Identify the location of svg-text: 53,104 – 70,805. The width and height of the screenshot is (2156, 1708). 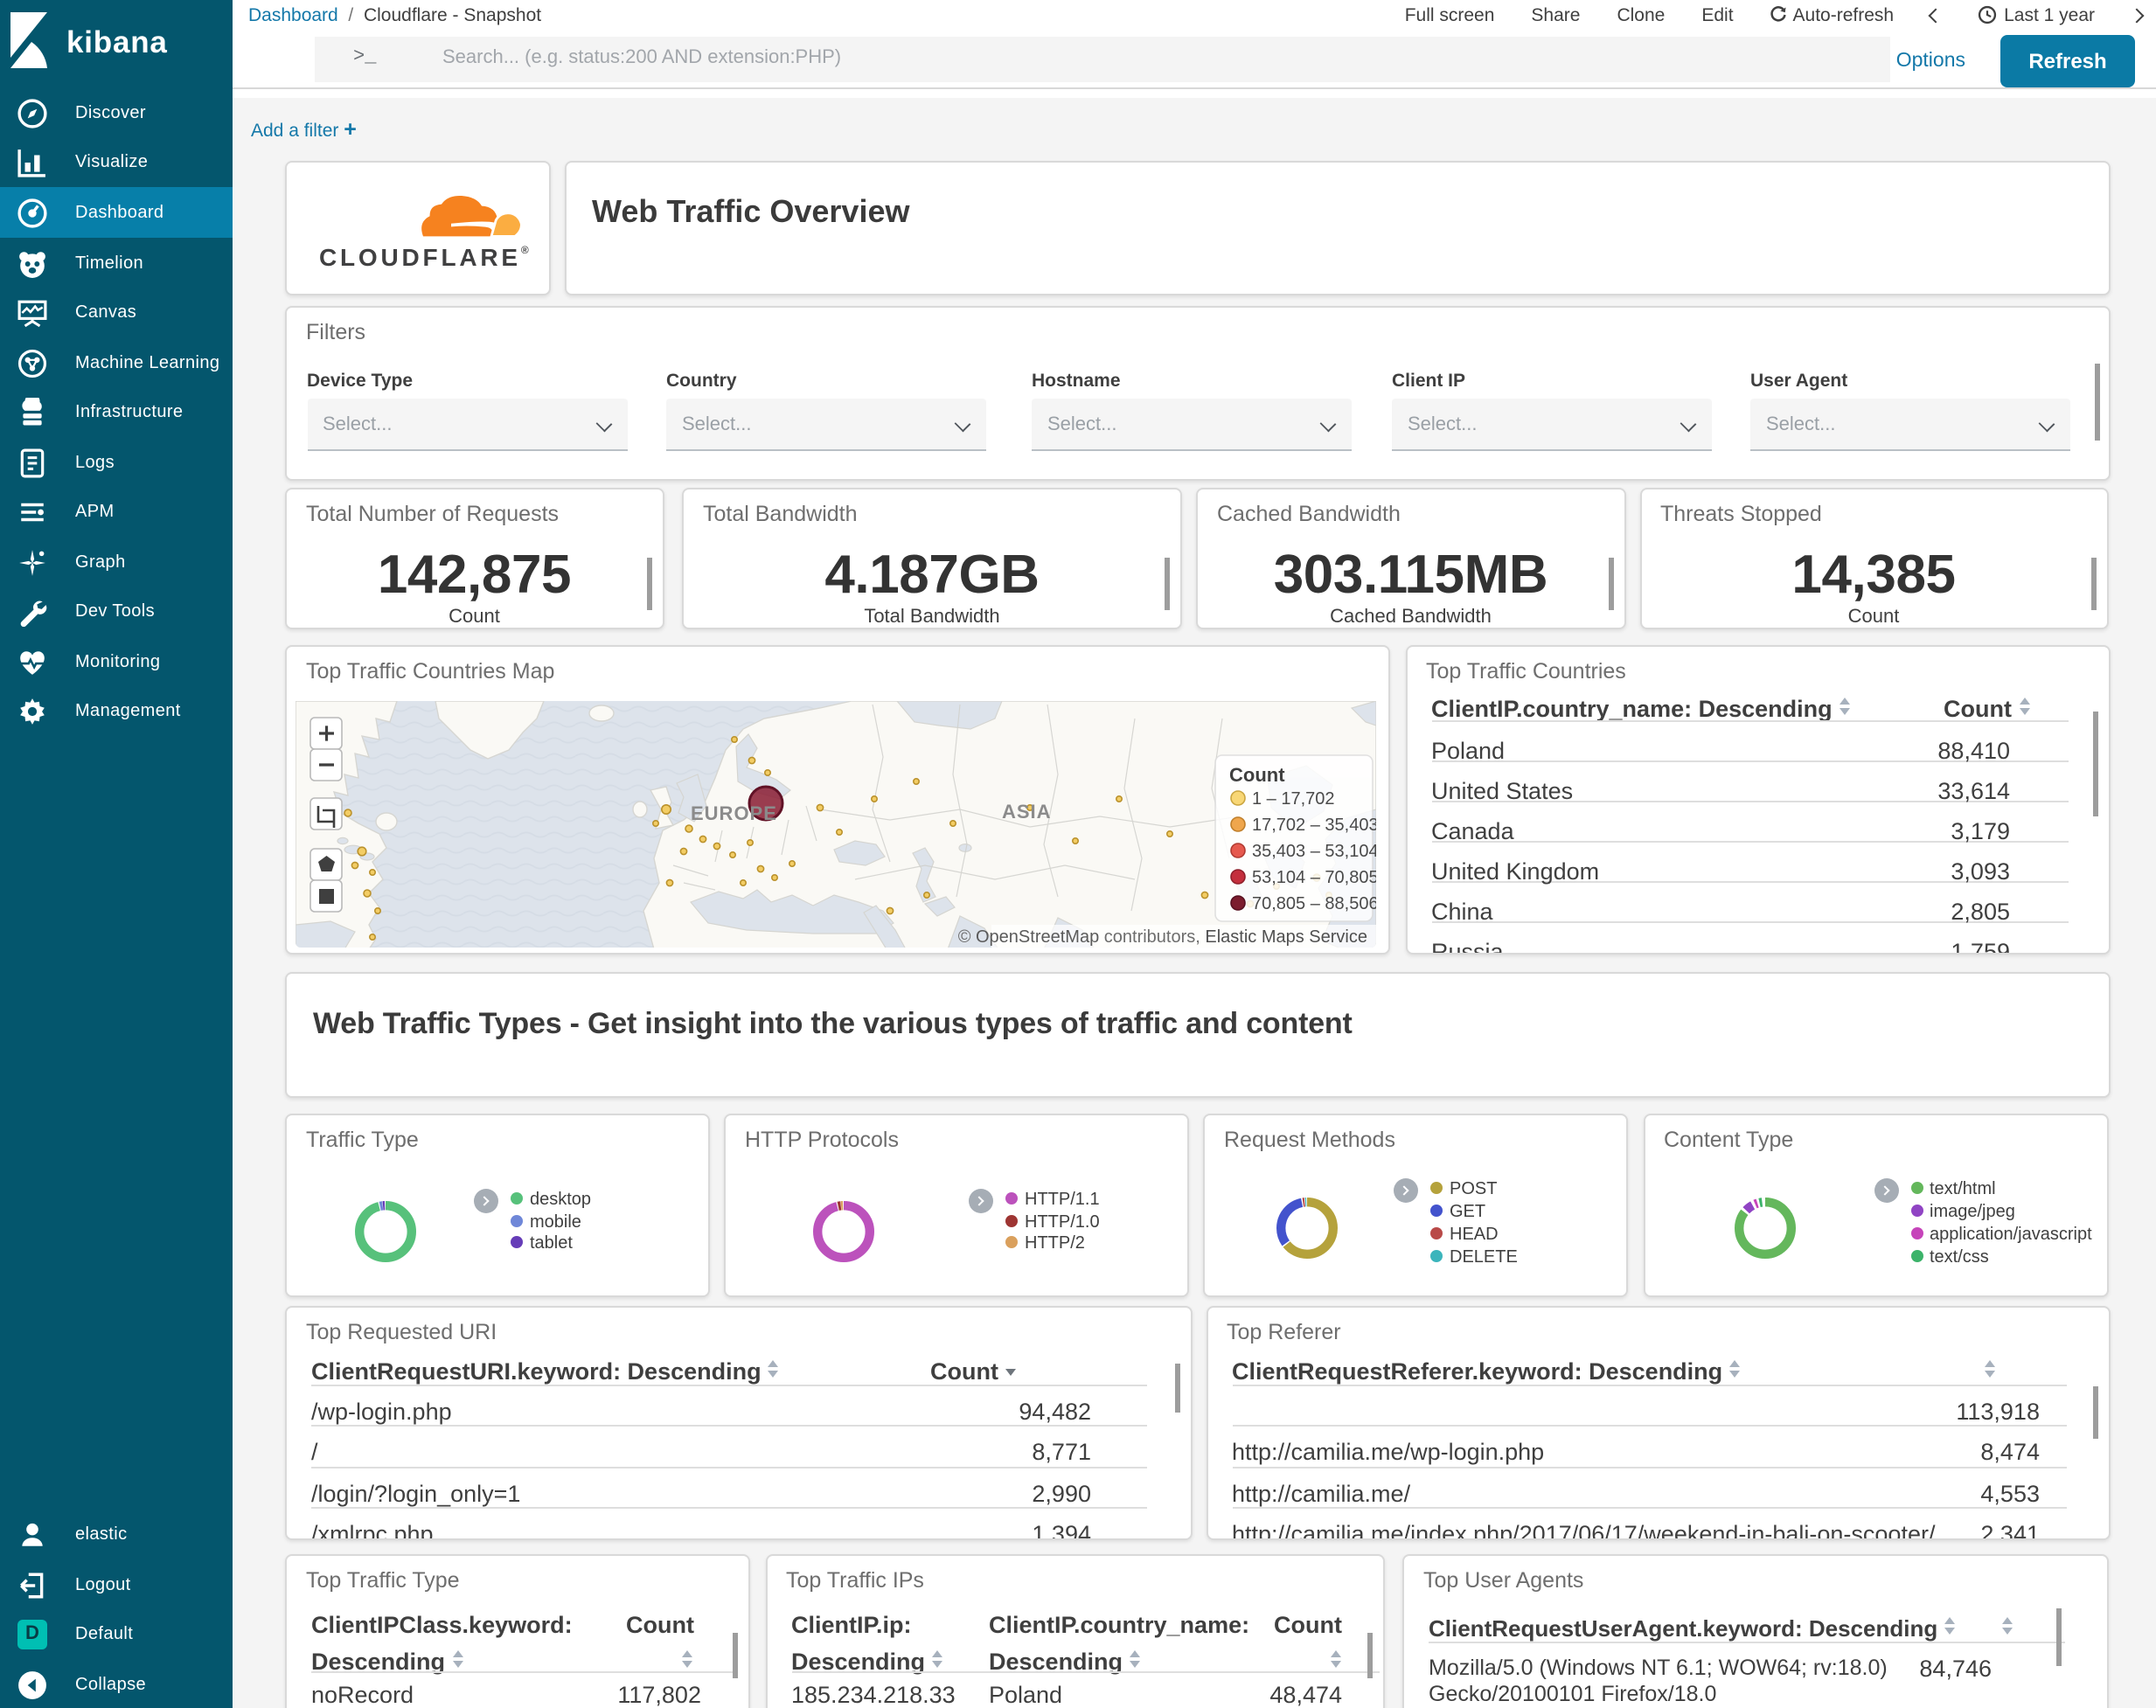
(1314, 876).